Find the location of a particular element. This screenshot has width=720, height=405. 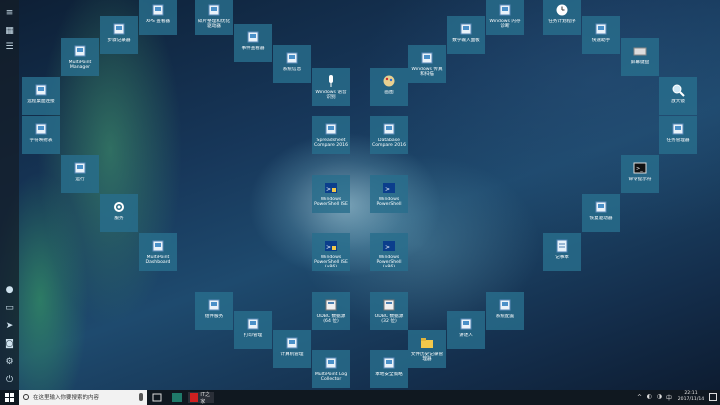

clock-date: 2017/11/14 is located at coordinates (691, 399).